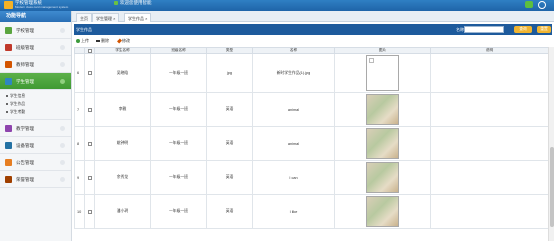  Describe the element at coordinates (313, 29) in the screenshot. I see `panel-header: 学生作品 名称 查询 重置` at that location.